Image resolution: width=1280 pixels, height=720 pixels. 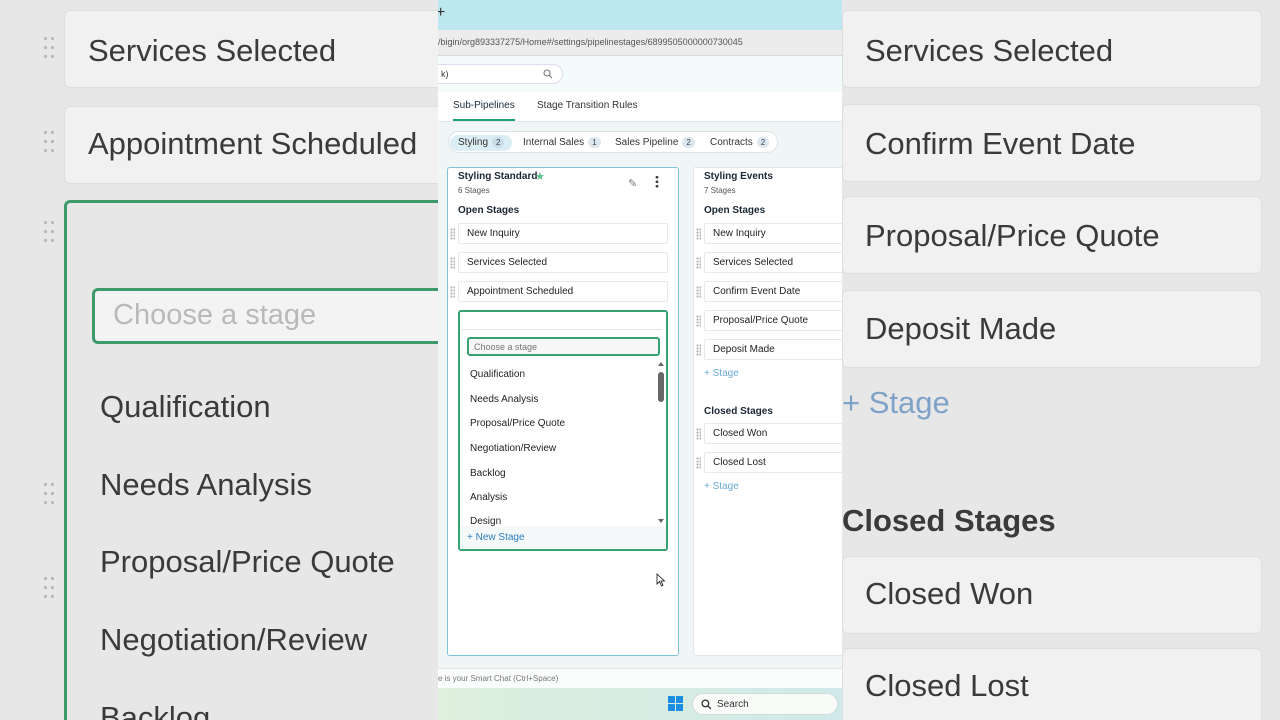 I want to click on add-closed-stage-button: + Stage, so click(x=721, y=486).